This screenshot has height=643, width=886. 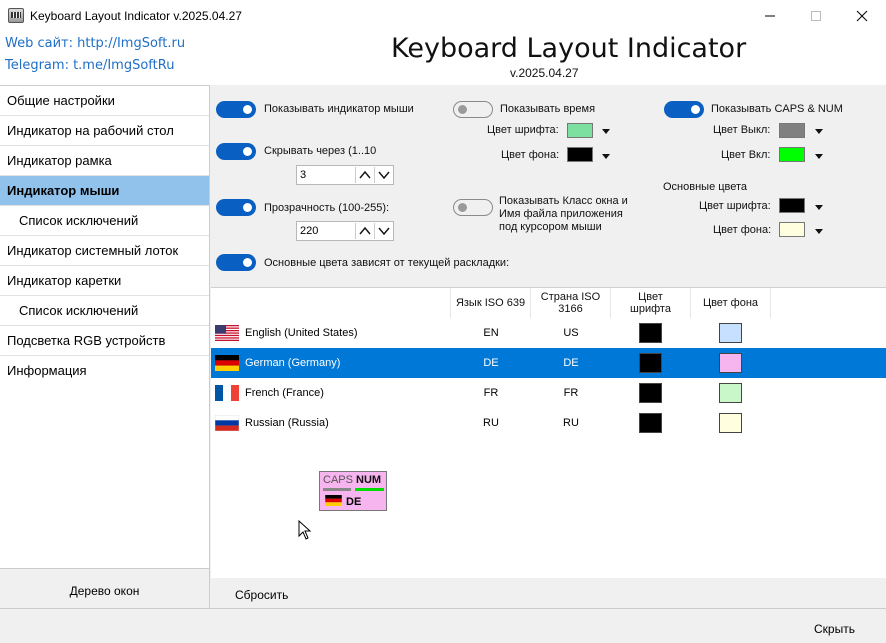 What do you see at coordinates (491, 333) in the screenshot?
I see `lang-code: EN` at bounding box center [491, 333].